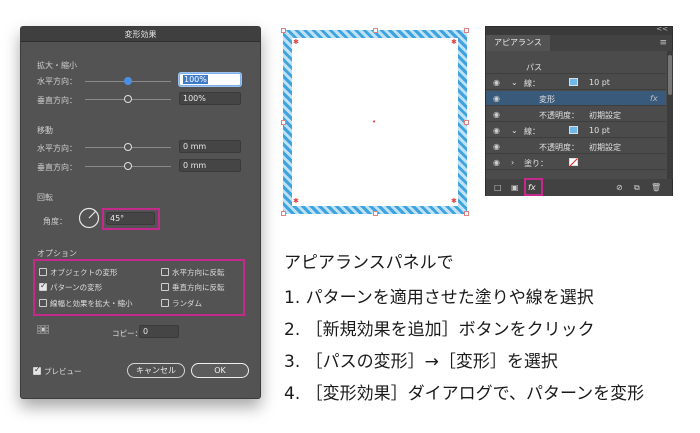  What do you see at coordinates (76, 287) in the screenshot?
I see `option-transform-patterns-label: パターンの変形` at bounding box center [76, 287].